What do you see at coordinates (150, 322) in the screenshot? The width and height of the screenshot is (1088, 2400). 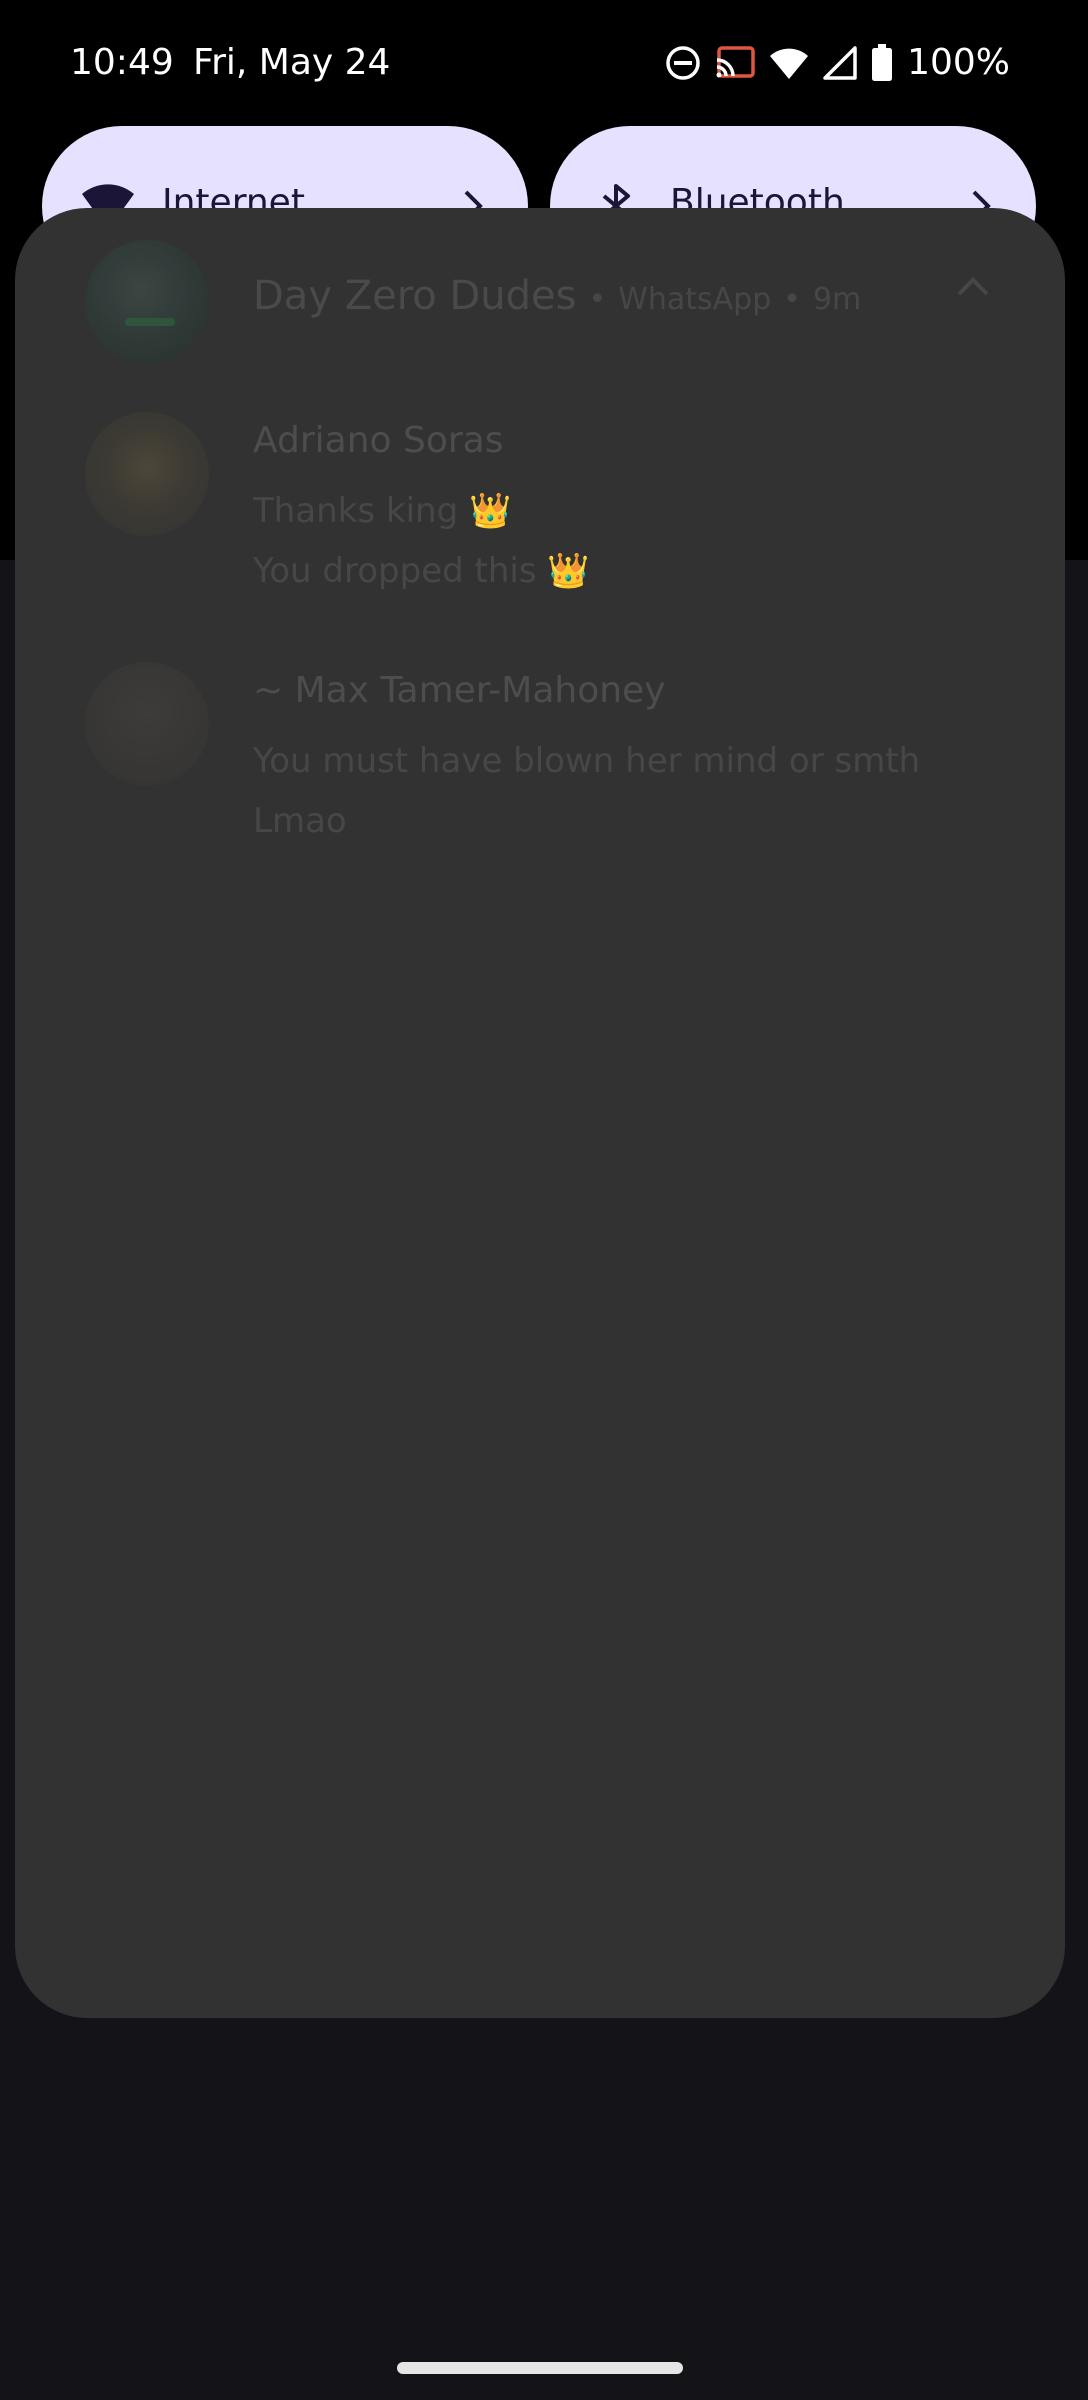 I see `avatar-detail` at bounding box center [150, 322].